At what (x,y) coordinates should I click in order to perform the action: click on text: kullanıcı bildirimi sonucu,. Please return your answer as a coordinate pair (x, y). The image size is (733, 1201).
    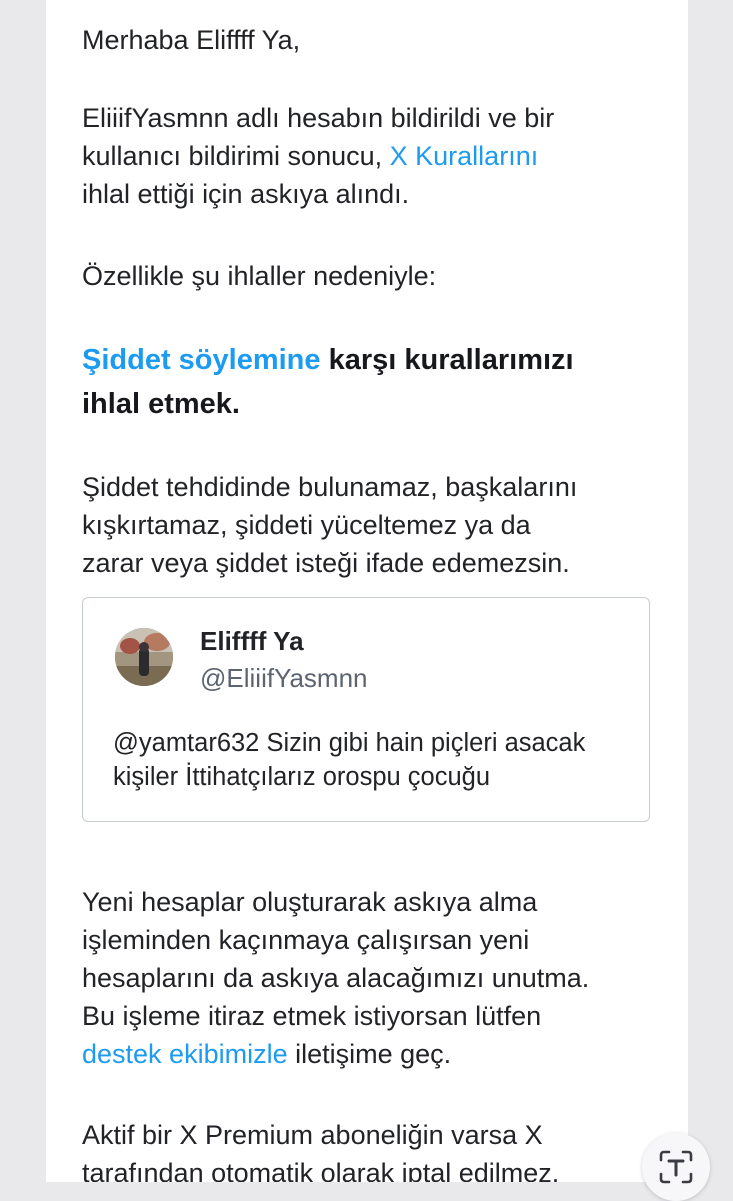
    Looking at the image, I should click on (236, 156).